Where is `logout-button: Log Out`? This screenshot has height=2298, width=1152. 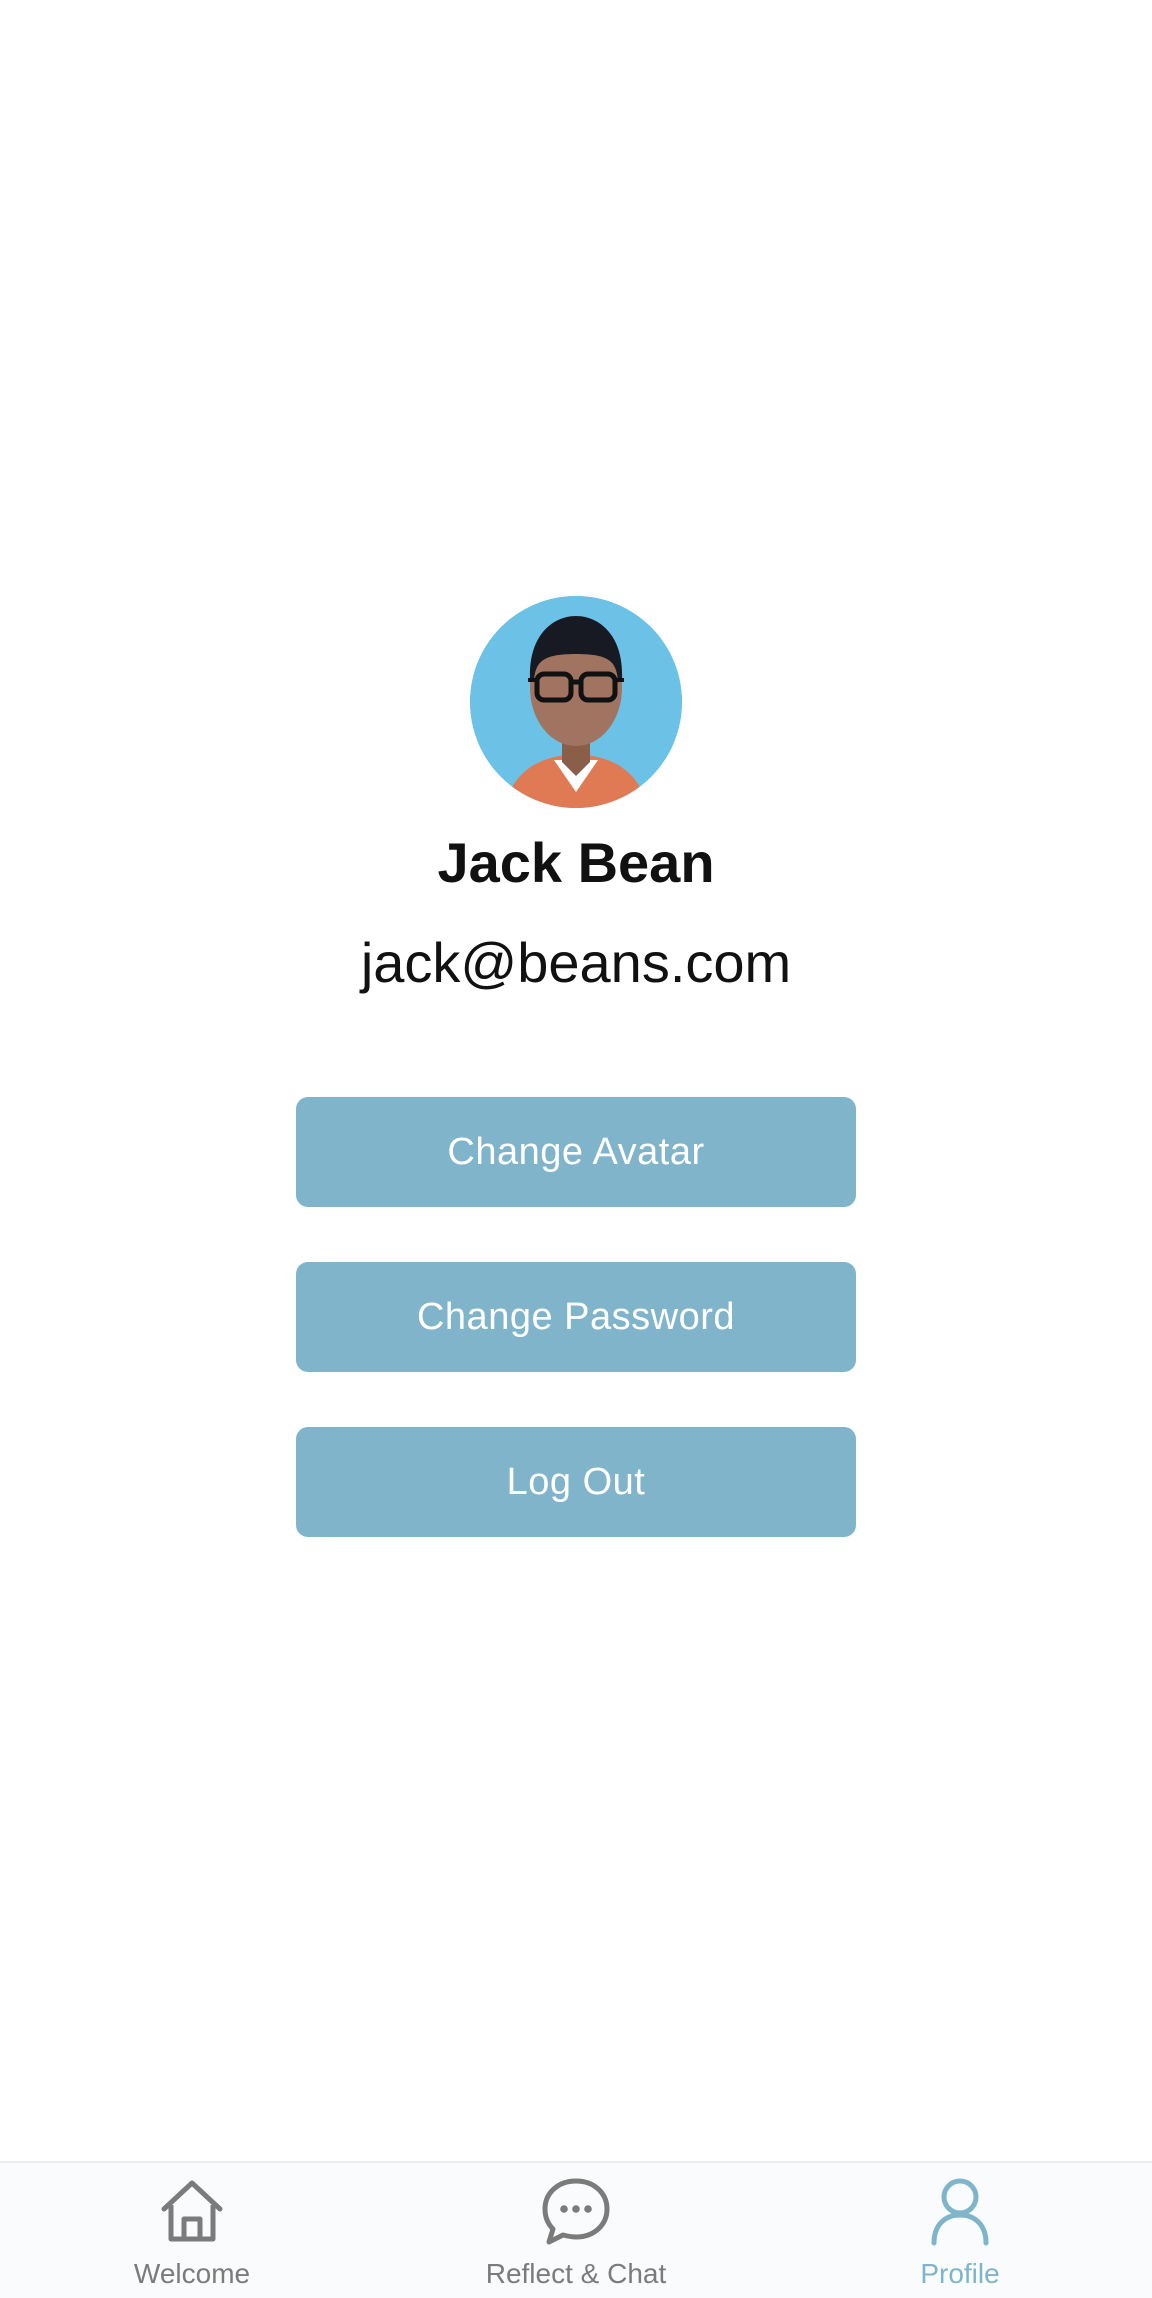
logout-button: Log Out is located at coordinates (576, 1482).